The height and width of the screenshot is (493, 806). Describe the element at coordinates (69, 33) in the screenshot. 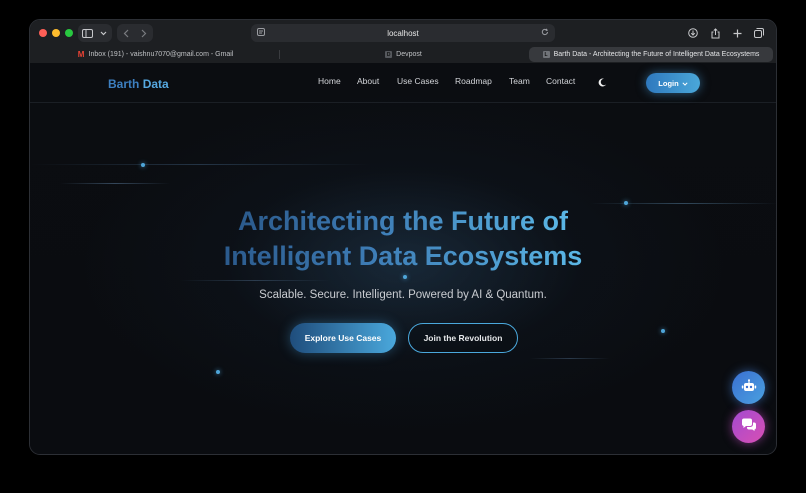

I see `maximize-window-button` at that location.